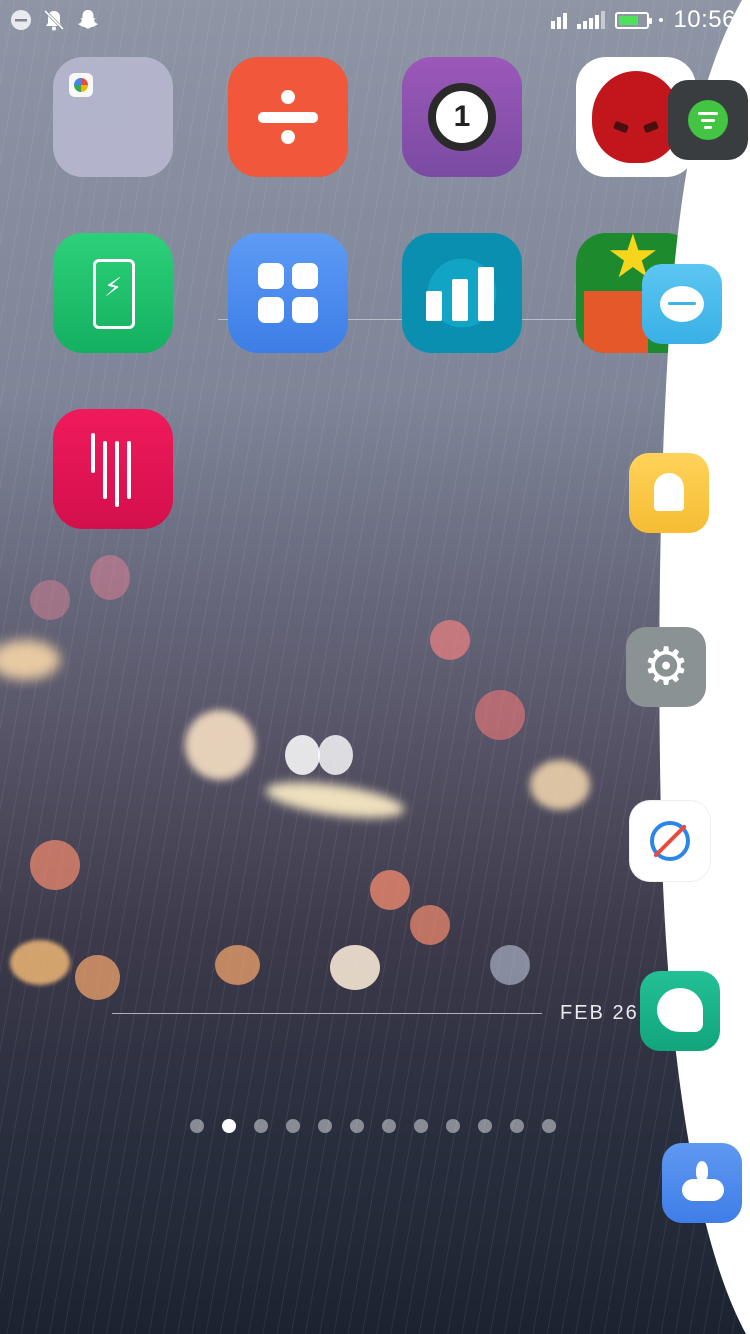 This screenshot has height=1334, width=750. What do you see at coordinates (636, 117) in the screenshot?
I see `antutu-rabbit-icon` at bounding box center [636, 117].